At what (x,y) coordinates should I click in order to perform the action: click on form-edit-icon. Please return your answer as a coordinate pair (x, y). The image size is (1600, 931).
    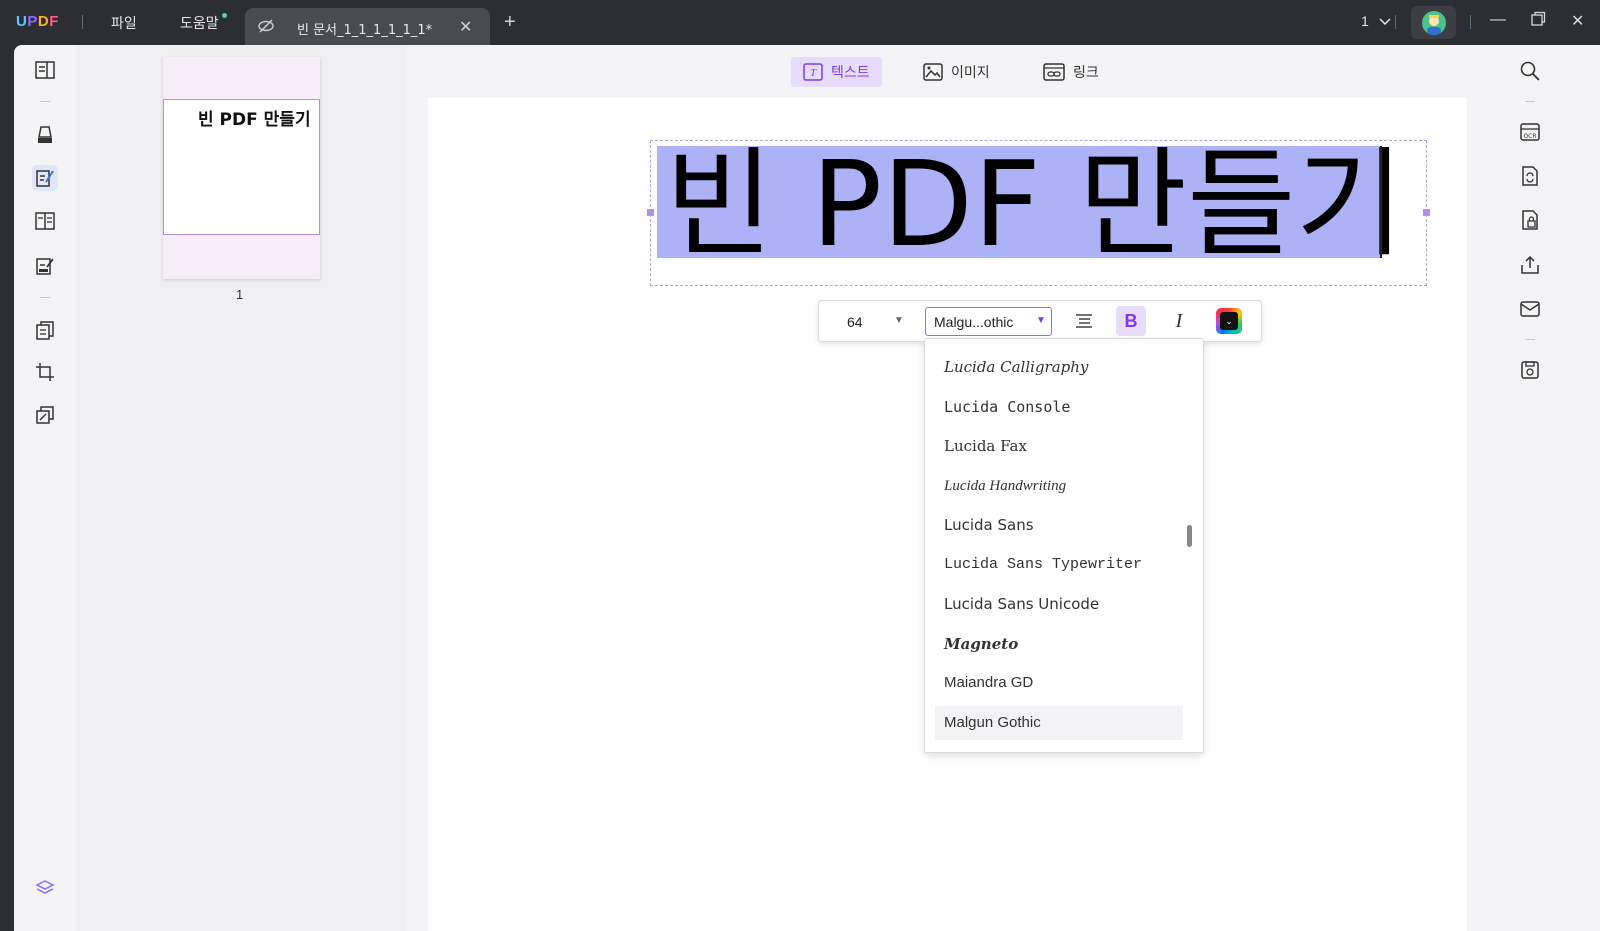
    Looking at the image, I should click on (45, 266).